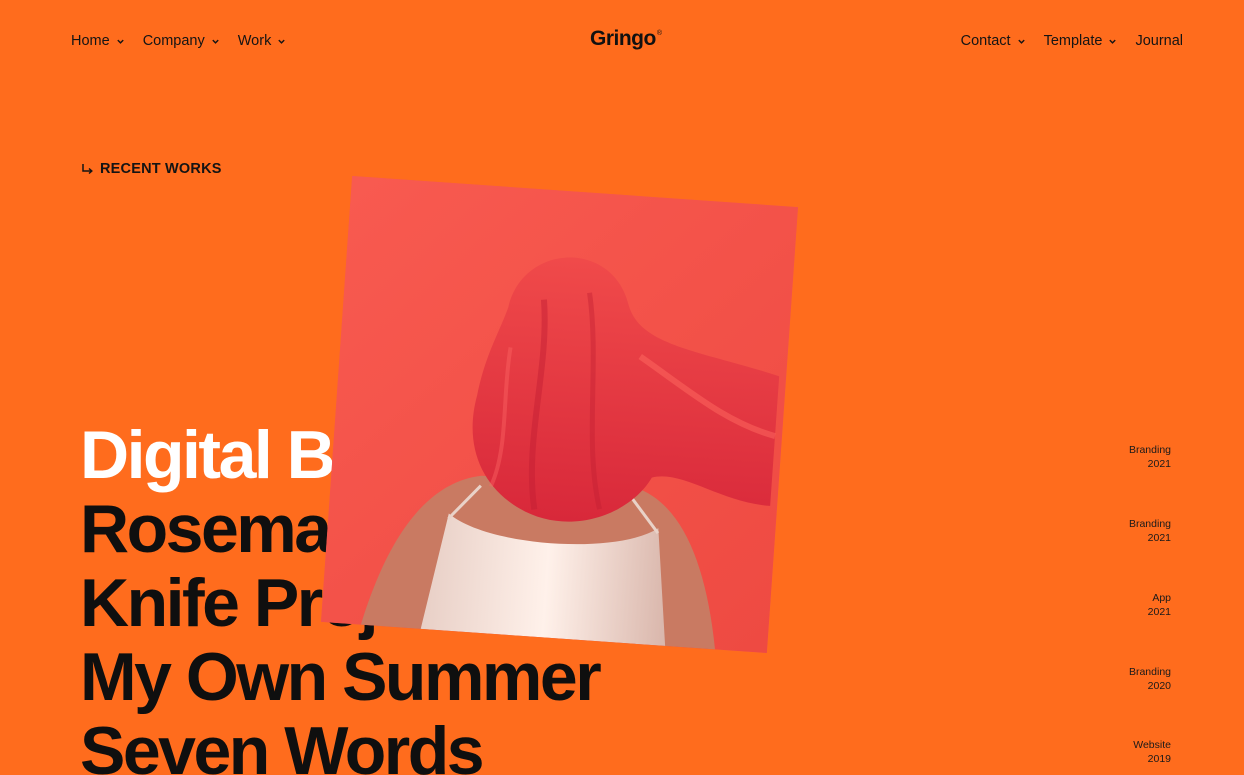 The height and width of the screenshot is (775, 1244). I want to click on nav-item-journal: Journal, so click(1159, 41).